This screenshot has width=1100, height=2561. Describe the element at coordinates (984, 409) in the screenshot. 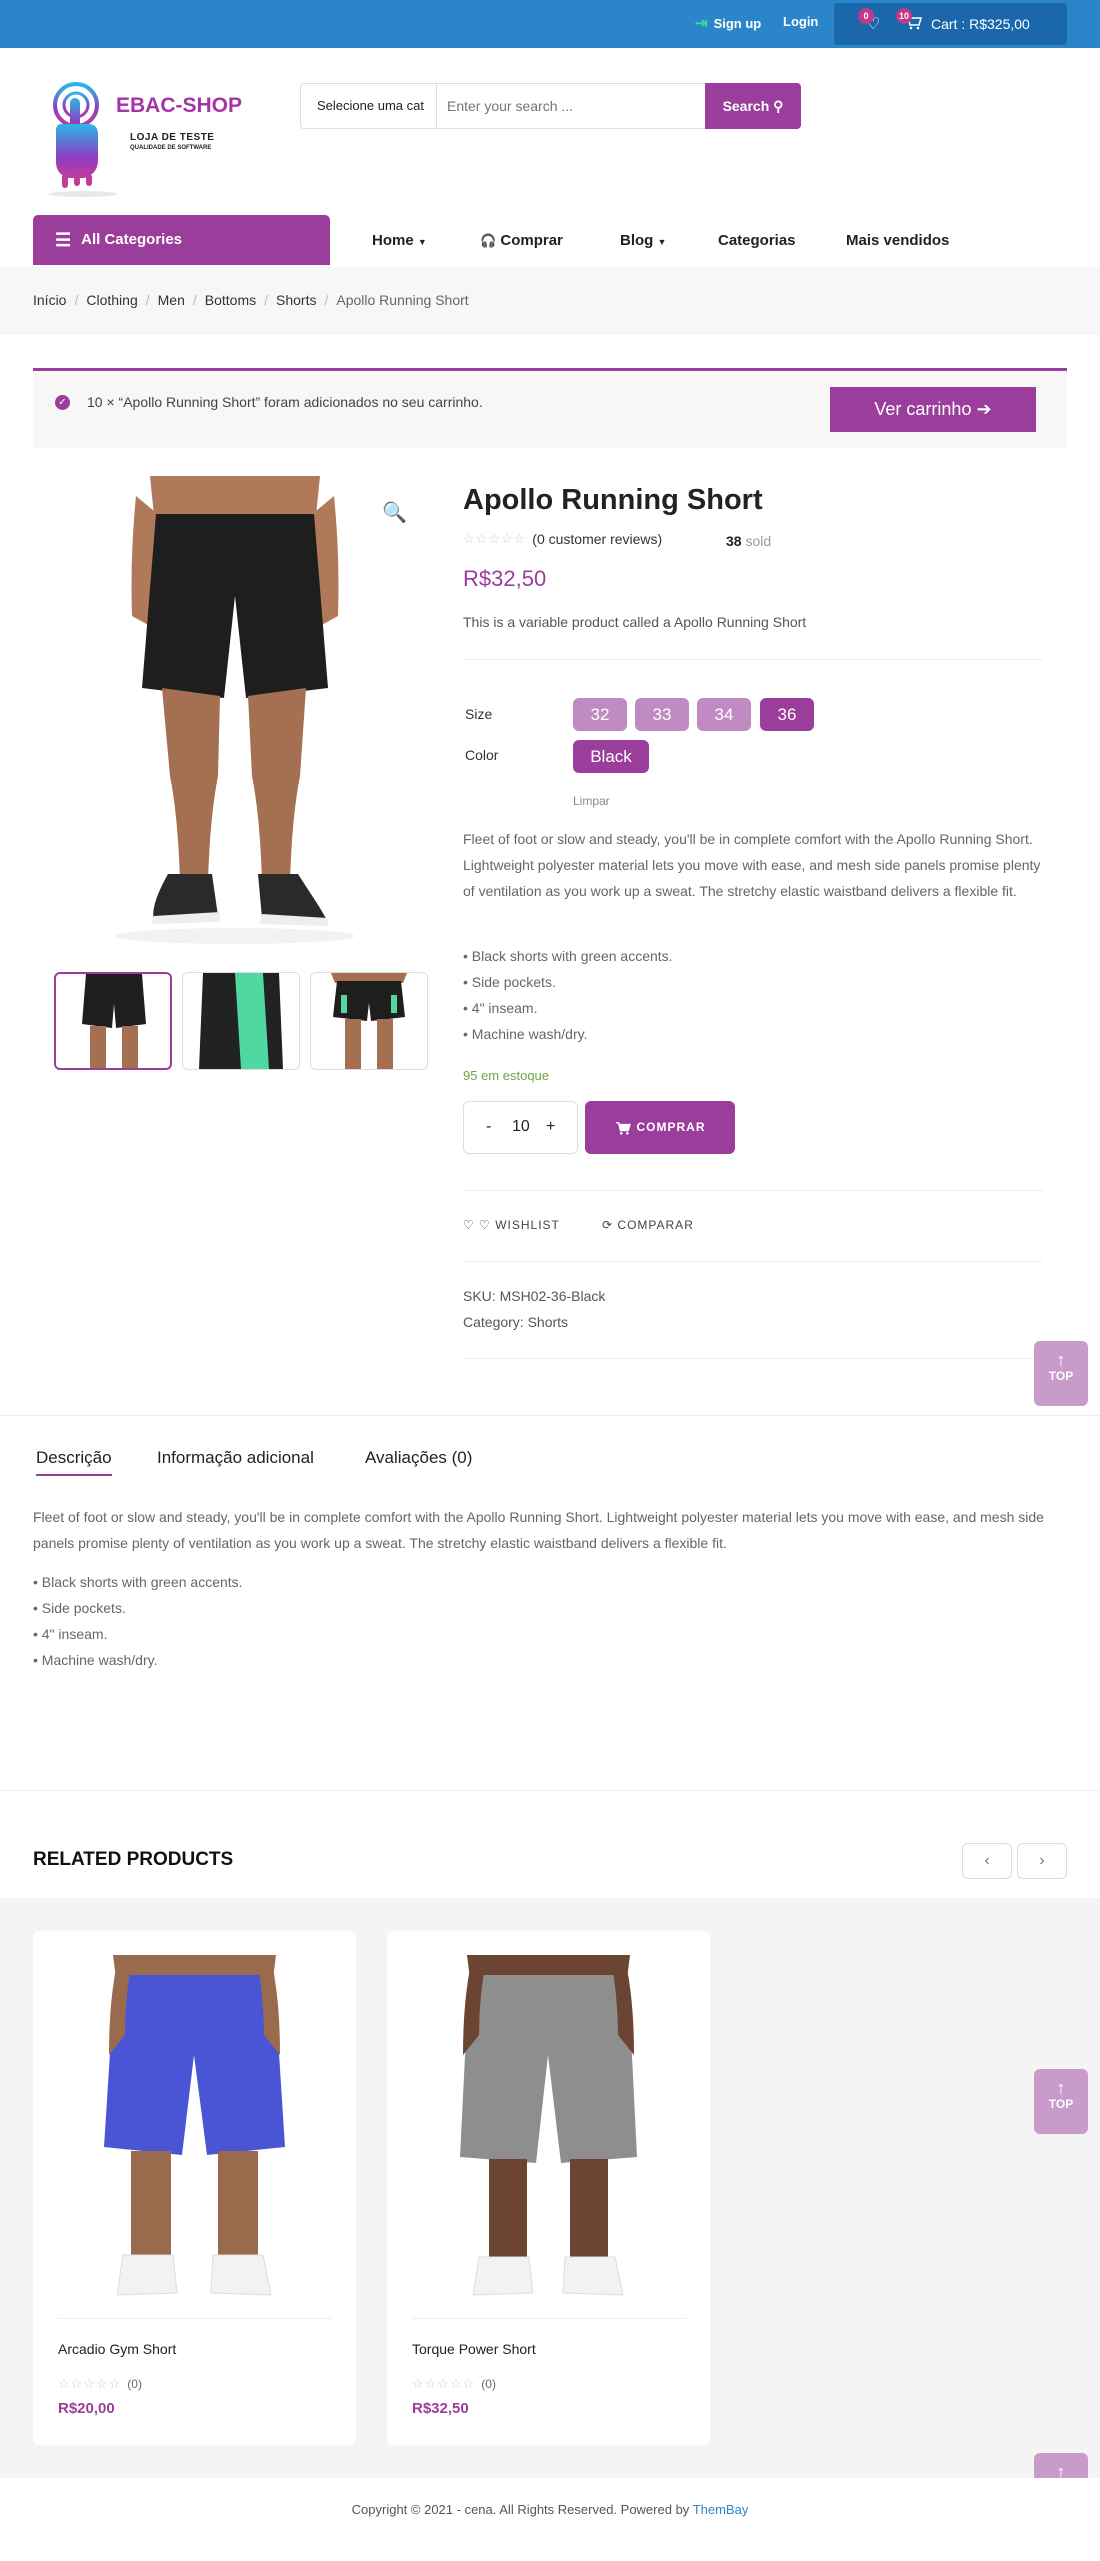

I see `arrow-right-icon: ➔` at that location.